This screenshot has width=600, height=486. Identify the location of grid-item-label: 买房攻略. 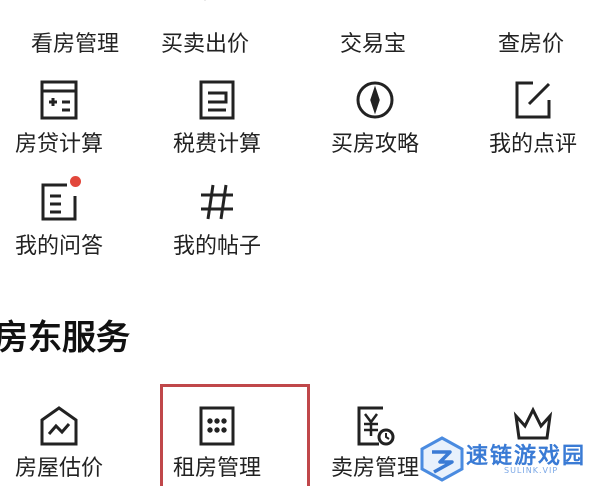
(374, 144).